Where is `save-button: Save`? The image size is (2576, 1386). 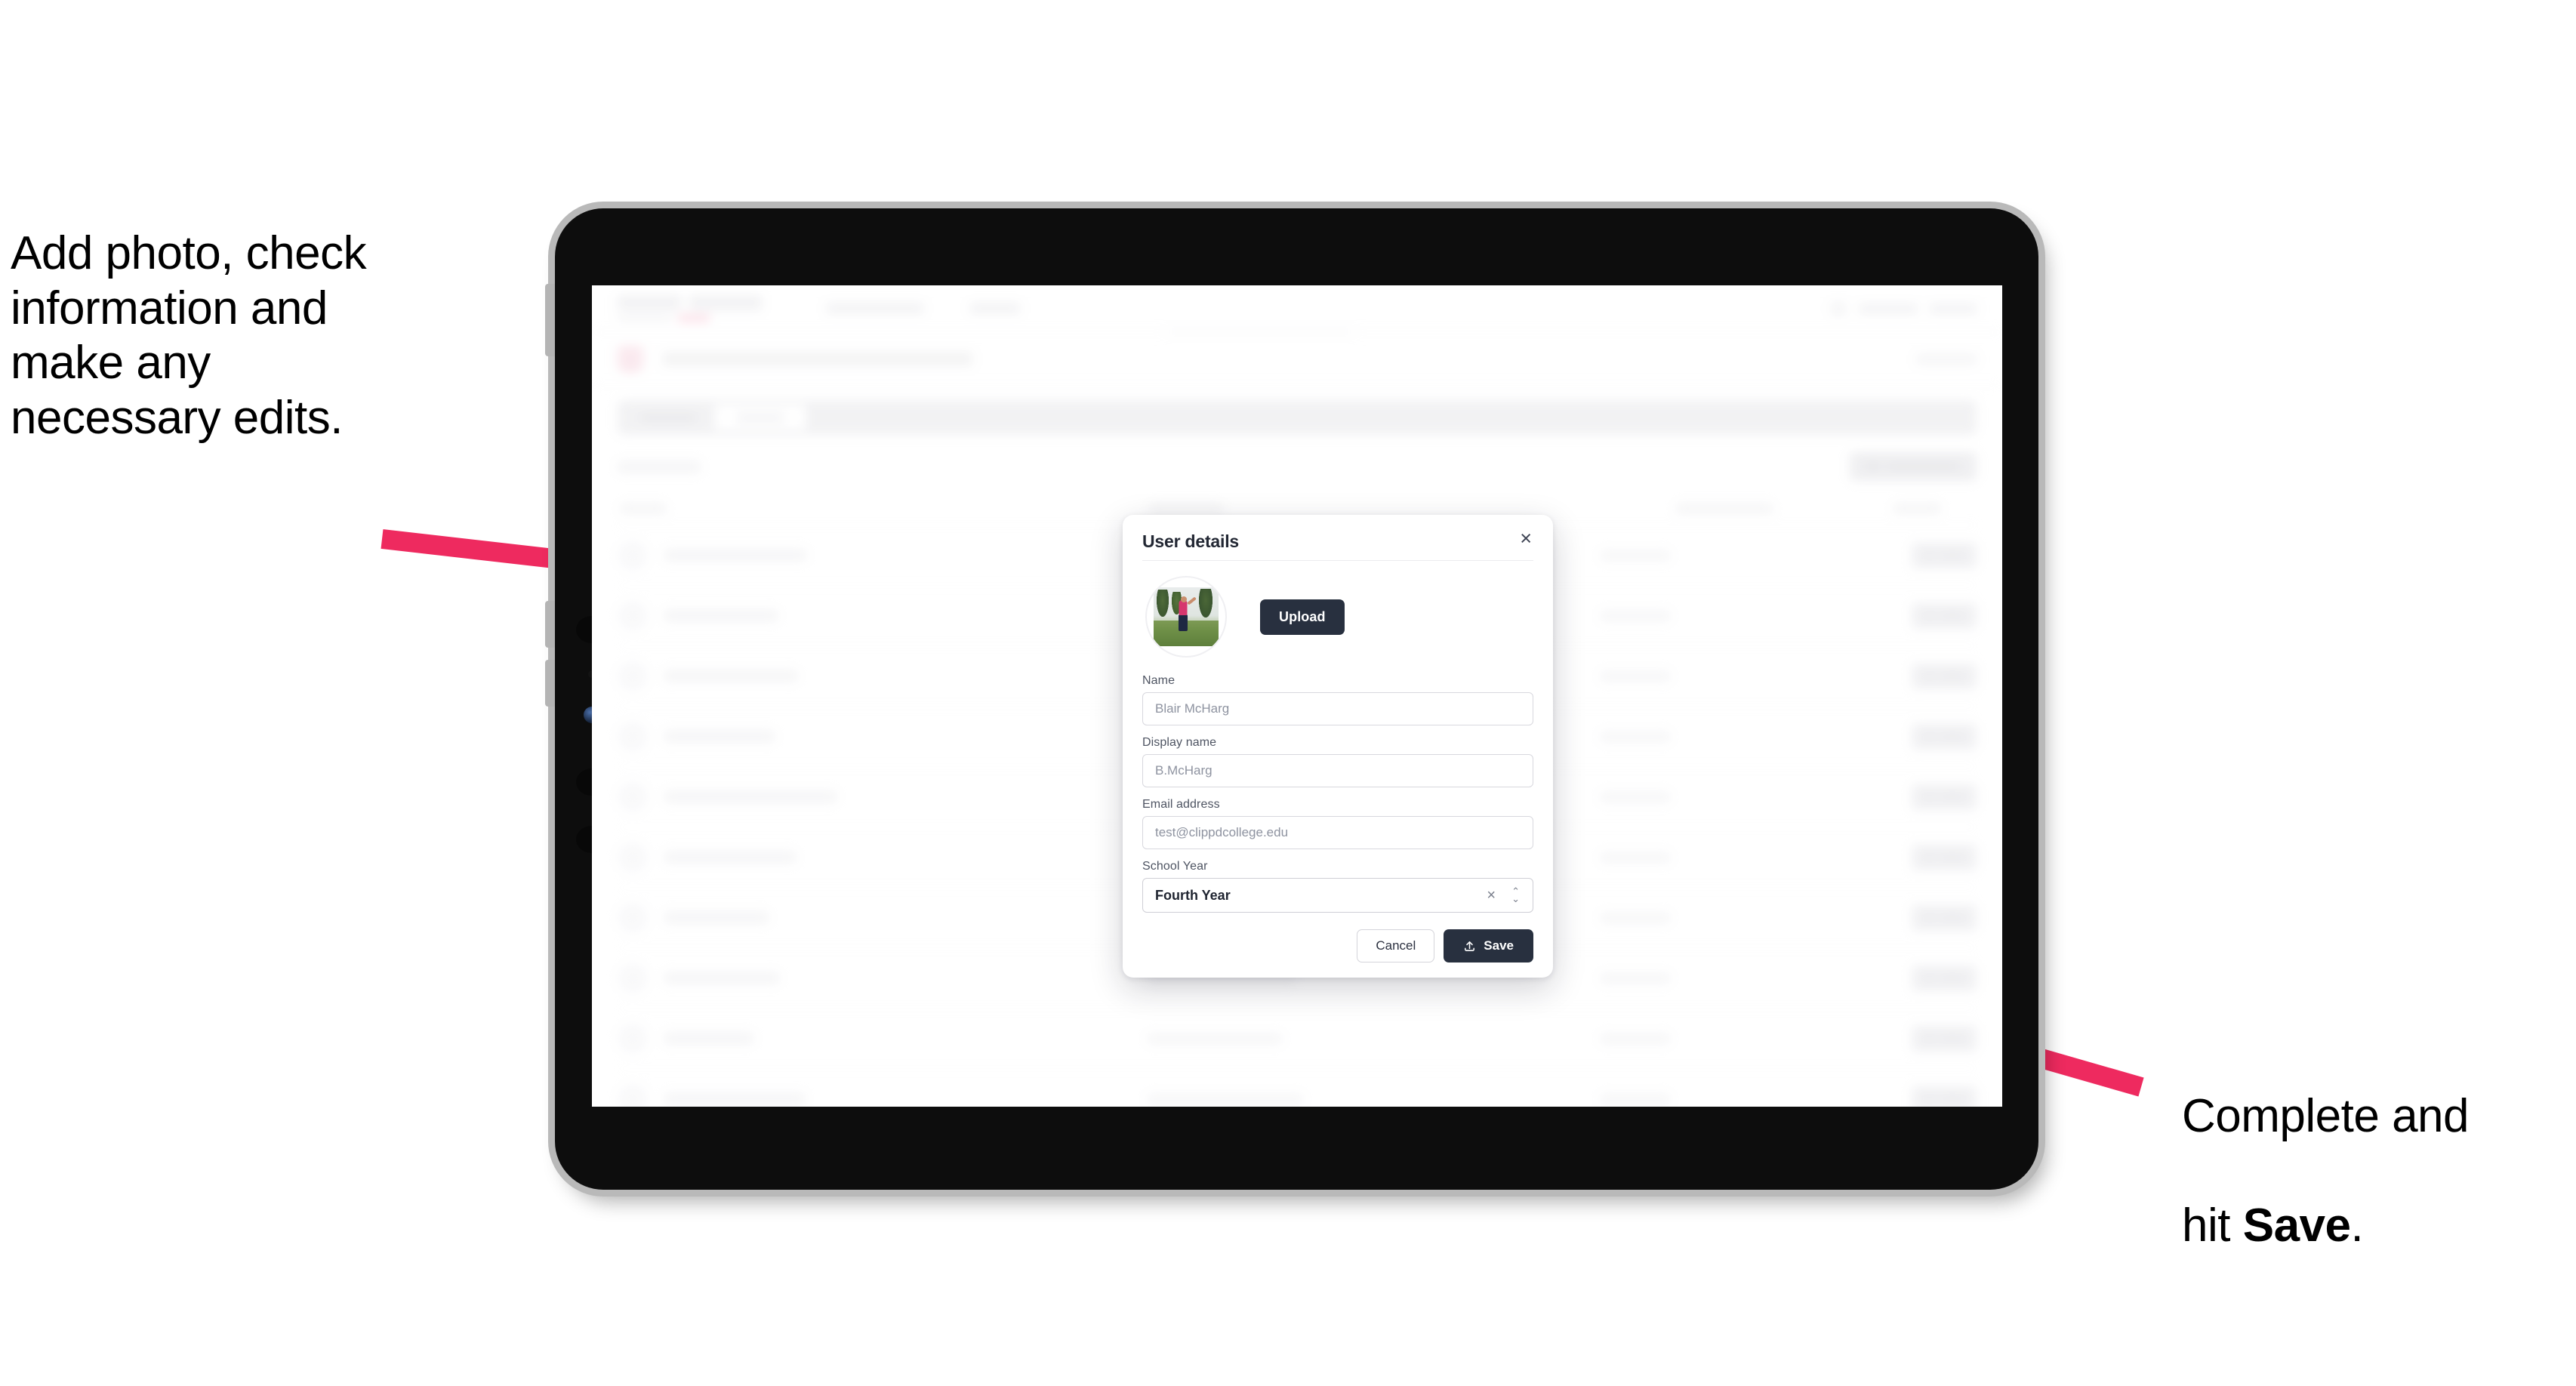
save-button: Save is located at coordinates (1488, 945).